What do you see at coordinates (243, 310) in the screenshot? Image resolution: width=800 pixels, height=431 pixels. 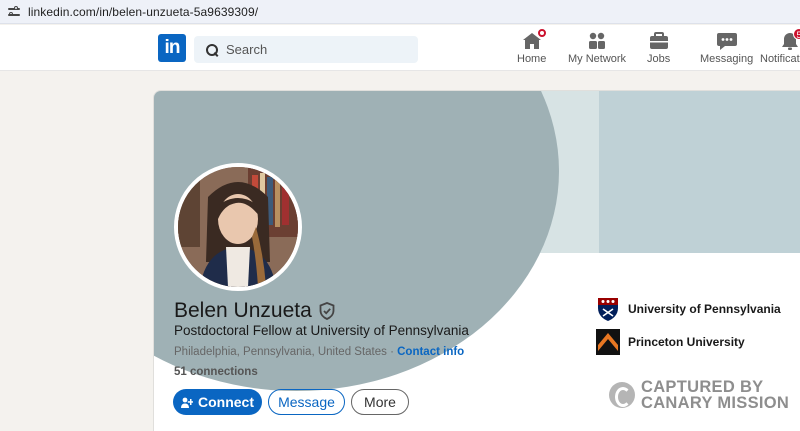 I see `profile-name-text: Belen Unzueta` at bounding box center [243, 310].